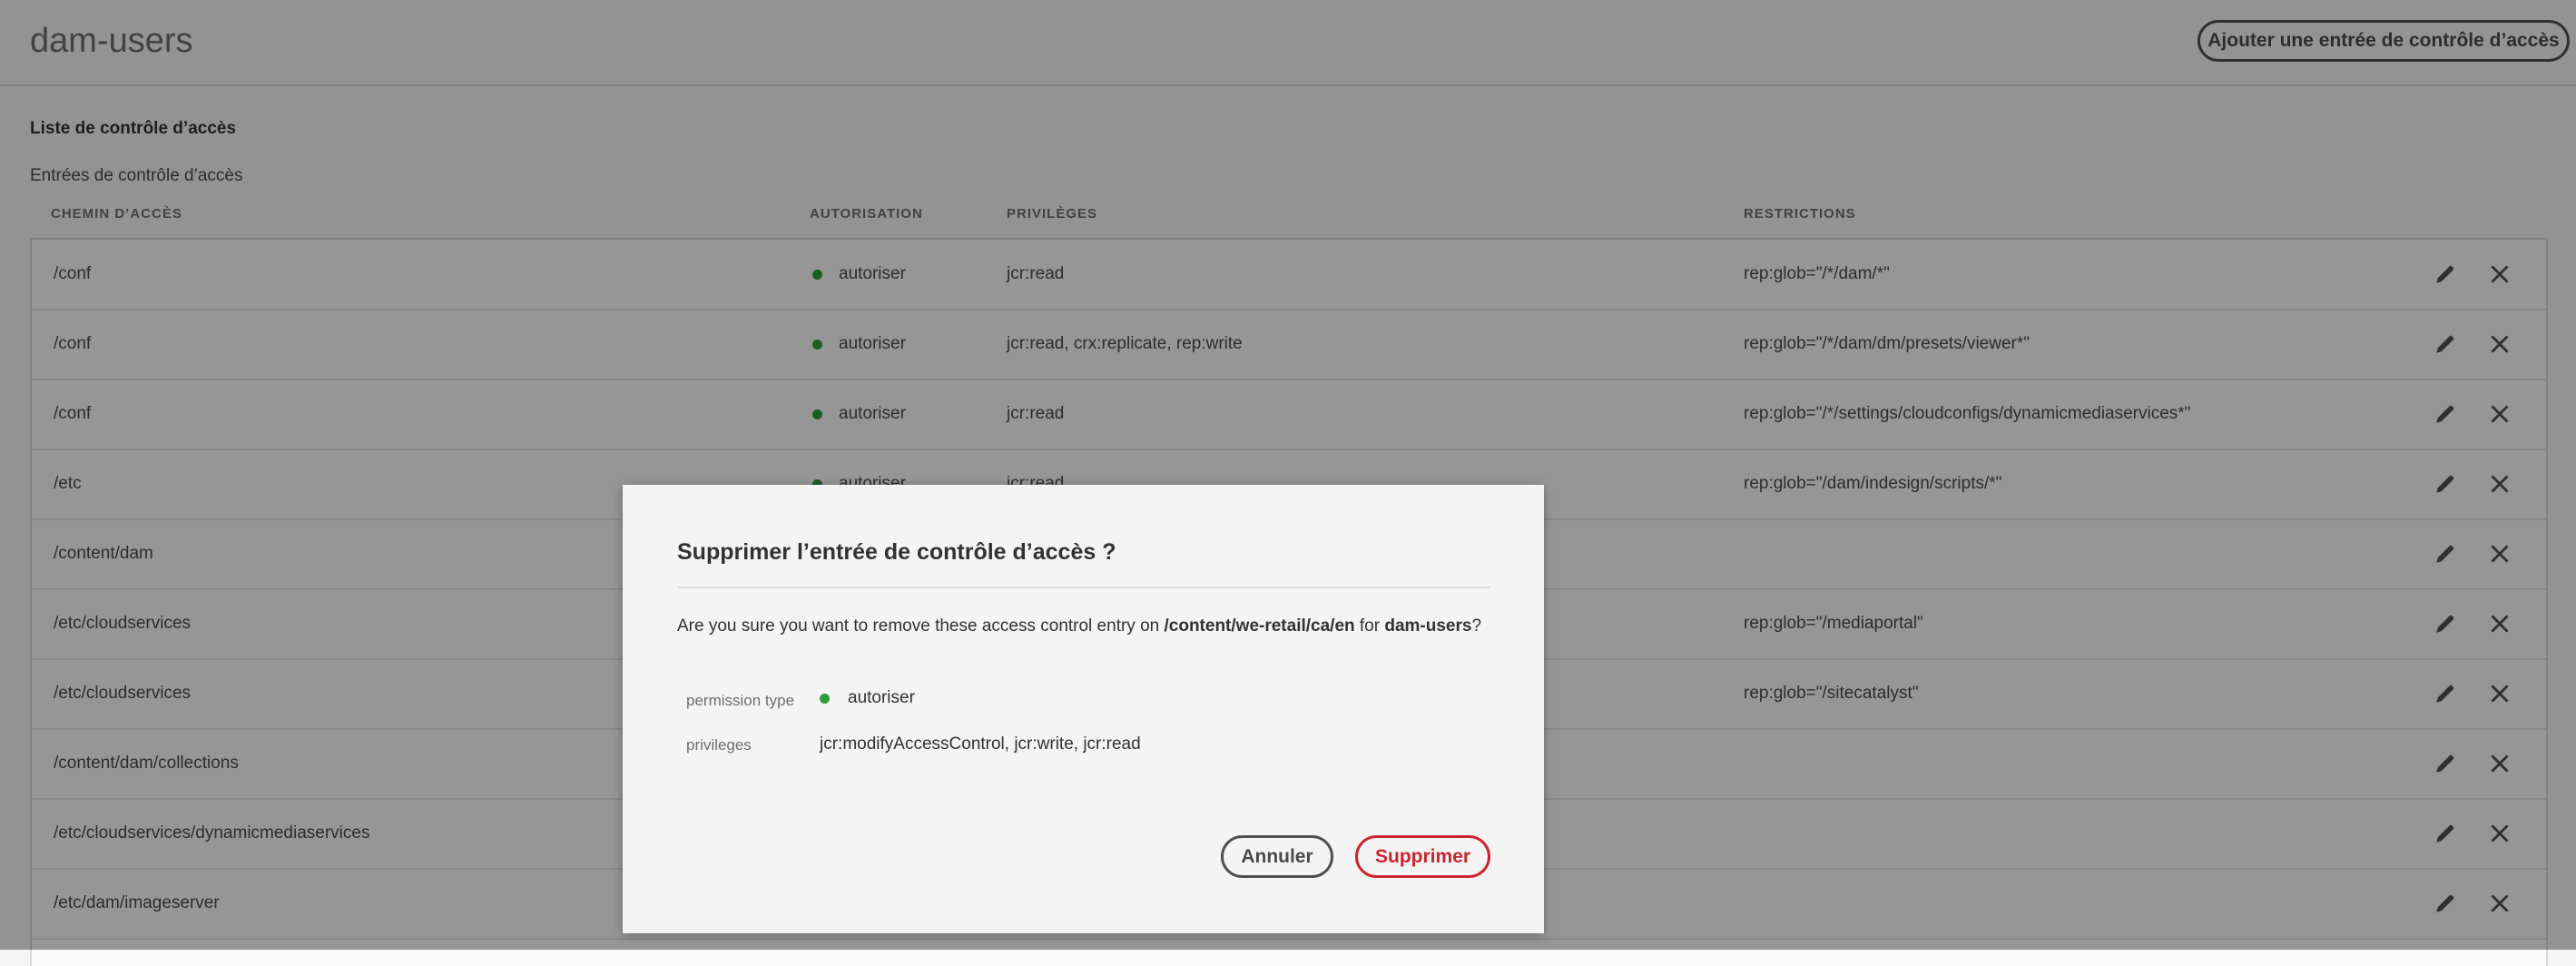  I want to click on cancel-button: Annuler, so click(1277, 857).